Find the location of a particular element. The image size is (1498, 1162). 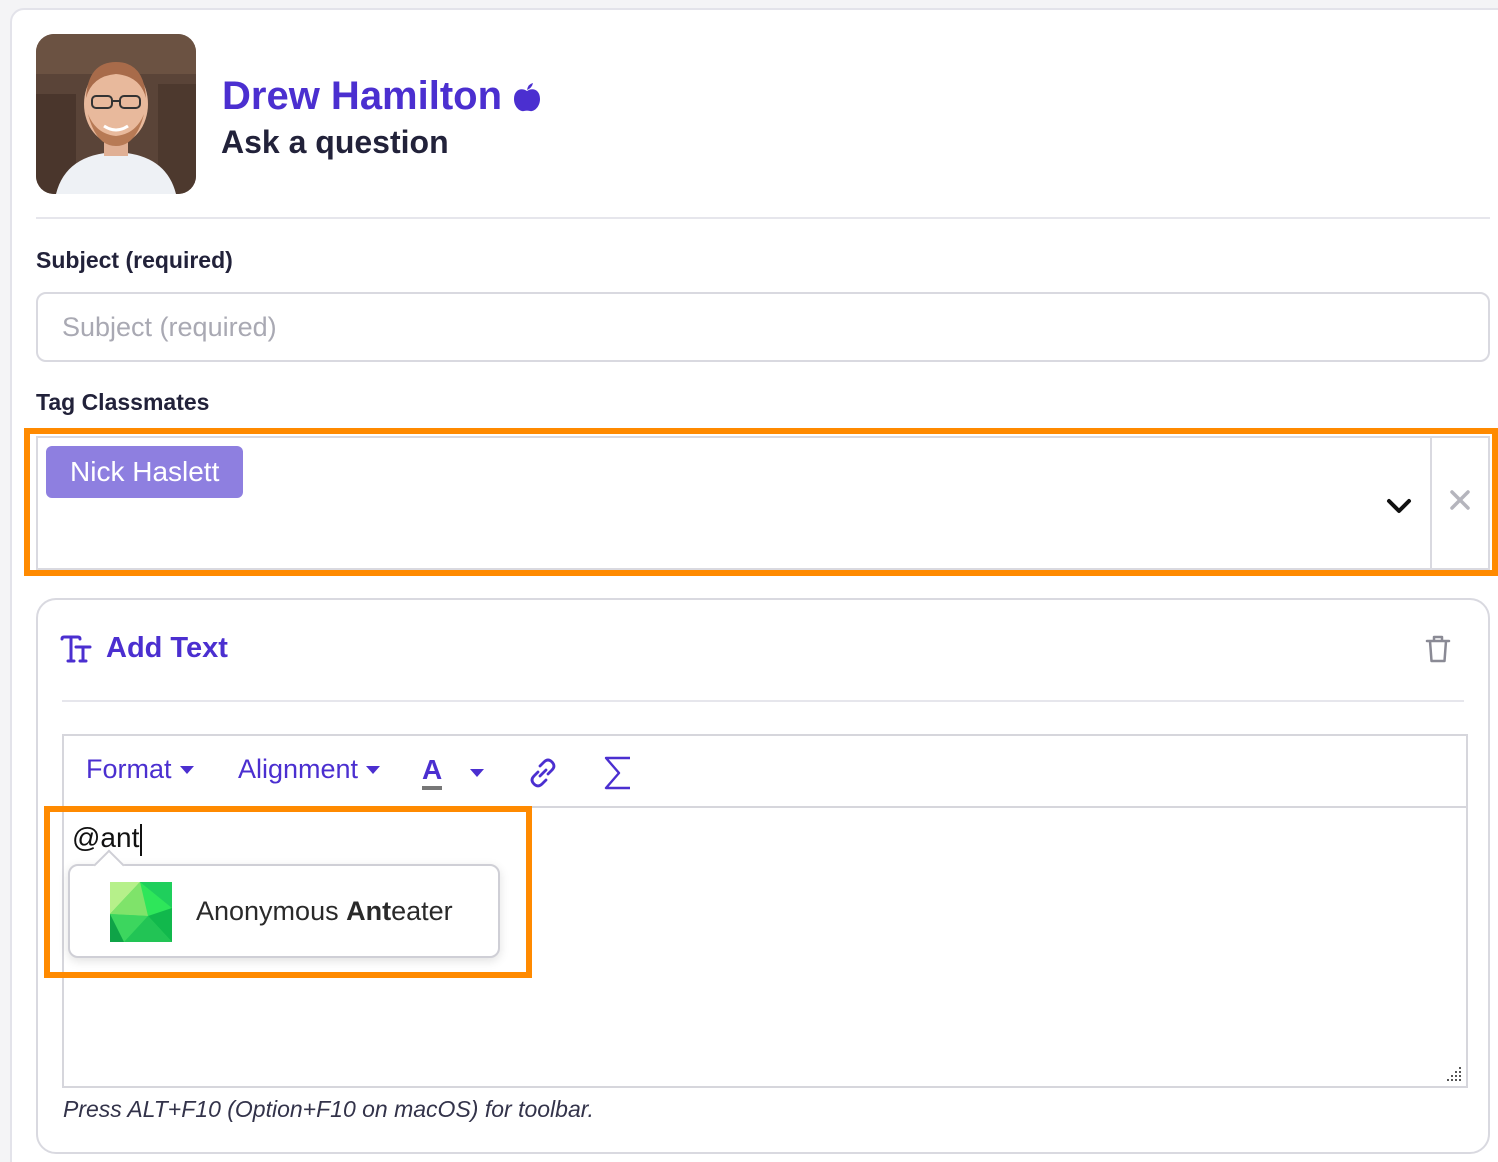

card-divider is located at coordinates (763, 701).